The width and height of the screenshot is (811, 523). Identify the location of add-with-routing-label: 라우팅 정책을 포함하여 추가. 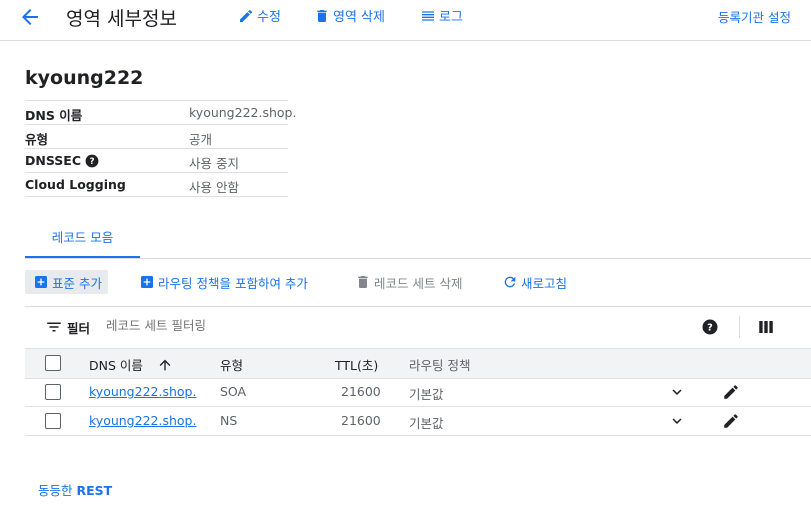
(233, 283).